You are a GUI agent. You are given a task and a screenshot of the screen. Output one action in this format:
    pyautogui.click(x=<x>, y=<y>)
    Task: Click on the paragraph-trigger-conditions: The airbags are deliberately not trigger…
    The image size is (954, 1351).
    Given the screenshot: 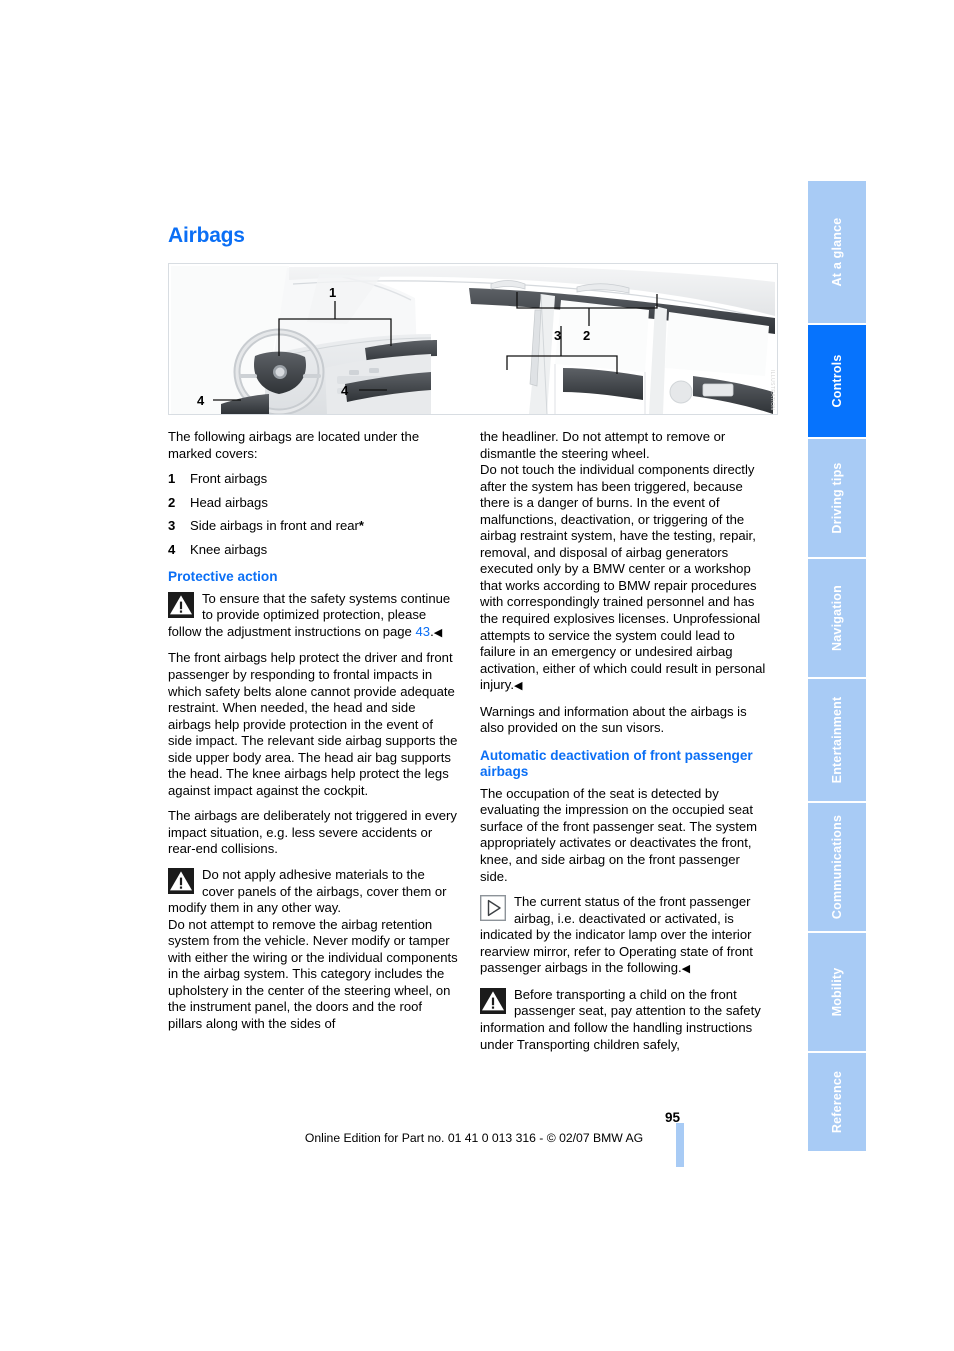 What is the action you would take?
    pyautogui.click(x=312, y=832)
    